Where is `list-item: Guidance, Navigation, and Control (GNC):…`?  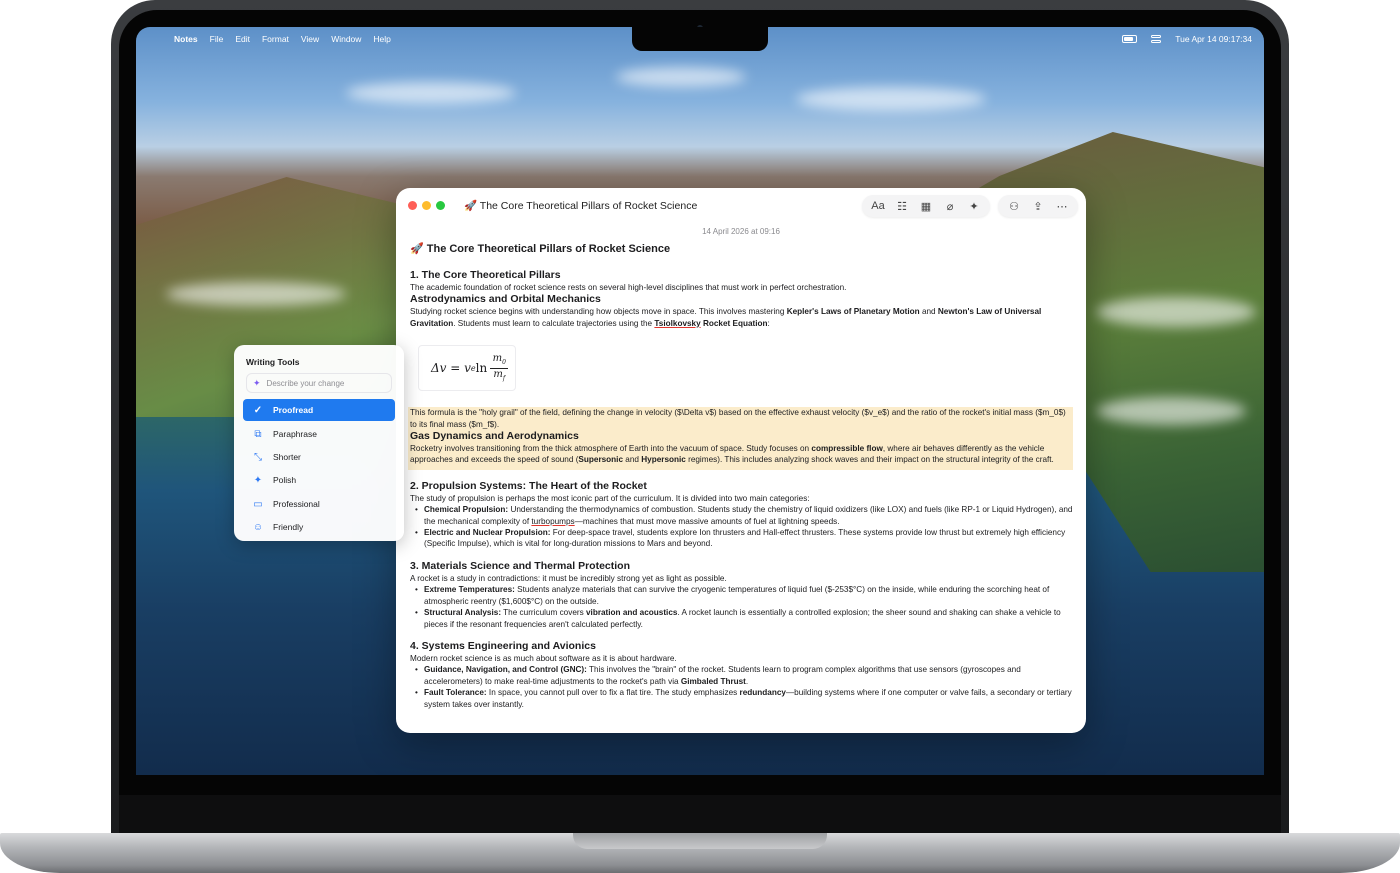
list-item: Guidance, Navigation, and Control (GNC):… is located at coordinates (744, 675).